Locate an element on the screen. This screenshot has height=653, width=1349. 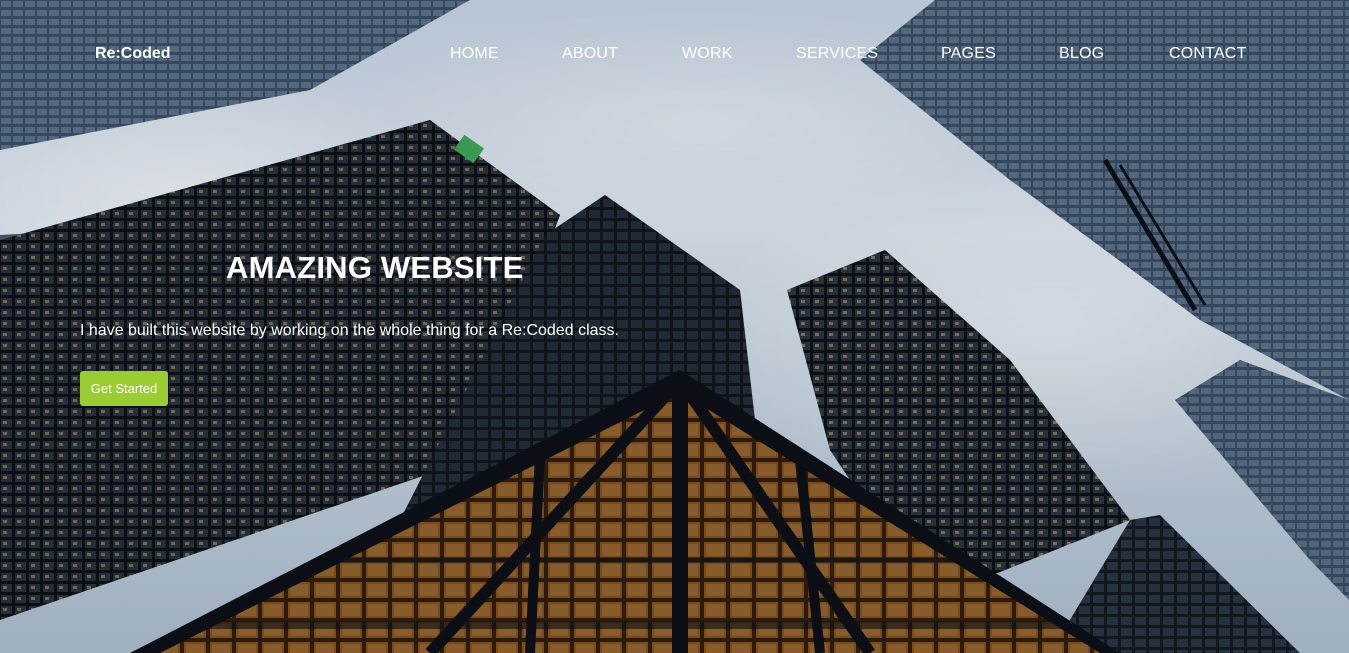
nav-link-home: HOME is located at coordinates (474, 53).